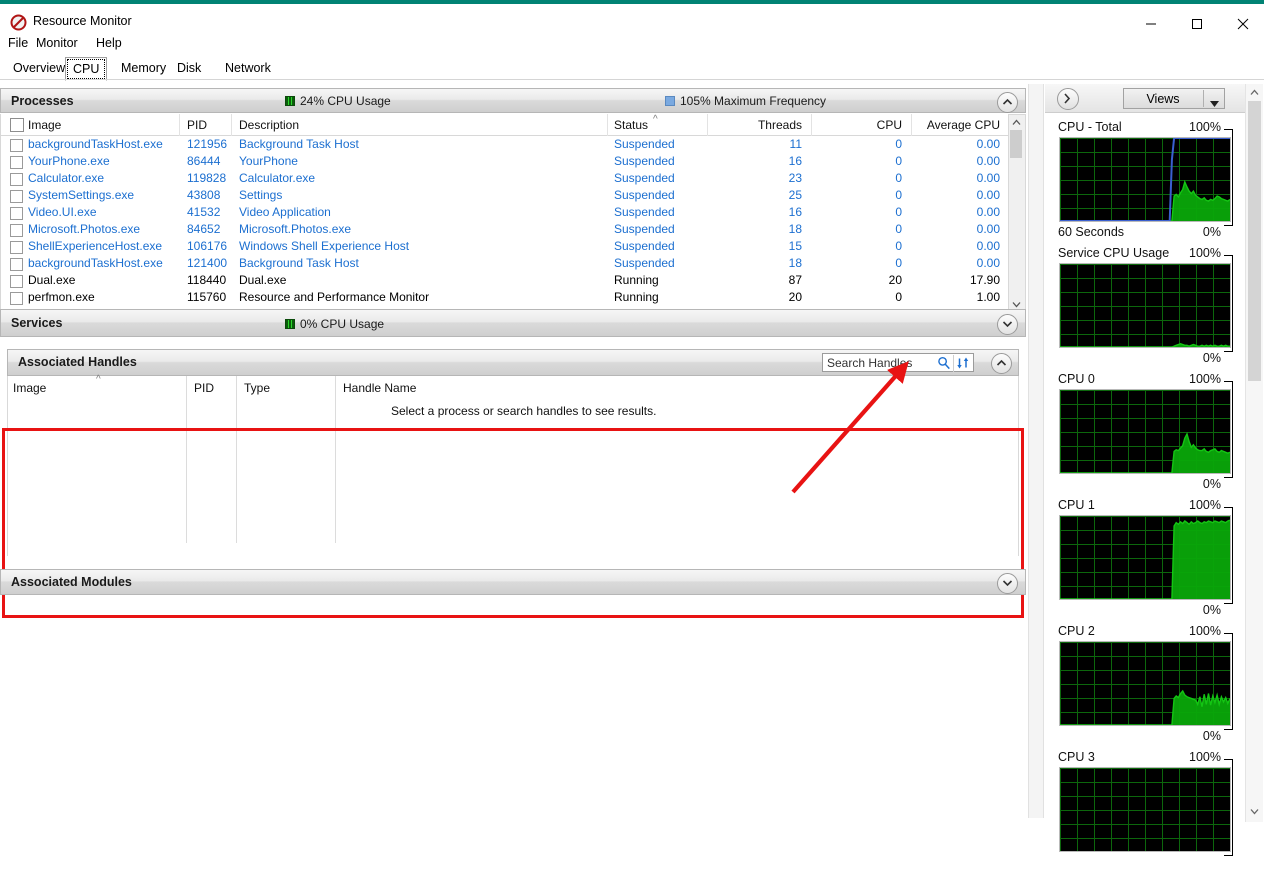 This screenshot has width=1264, height=879. Describe the element at coordinates (869, 363) in the screenshot. I see `search-handles-input: Search Handles` at that location.